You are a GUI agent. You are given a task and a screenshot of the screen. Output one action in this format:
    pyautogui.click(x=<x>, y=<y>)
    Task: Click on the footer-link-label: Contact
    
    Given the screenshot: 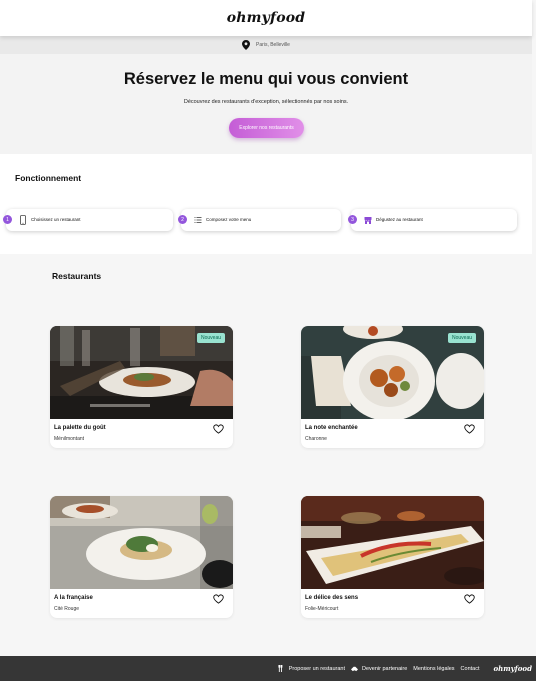 What is the action you would take?
    pyautogui.click(x=470, y=668)
    